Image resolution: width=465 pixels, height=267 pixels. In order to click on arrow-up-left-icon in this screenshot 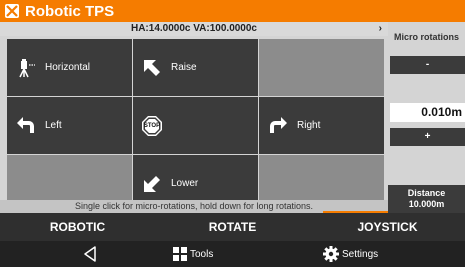, I will do `click(152, 68)`.